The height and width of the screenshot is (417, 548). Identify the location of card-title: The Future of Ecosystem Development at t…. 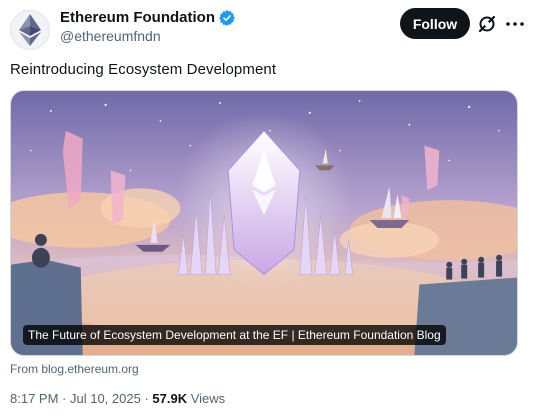
(234, 335).